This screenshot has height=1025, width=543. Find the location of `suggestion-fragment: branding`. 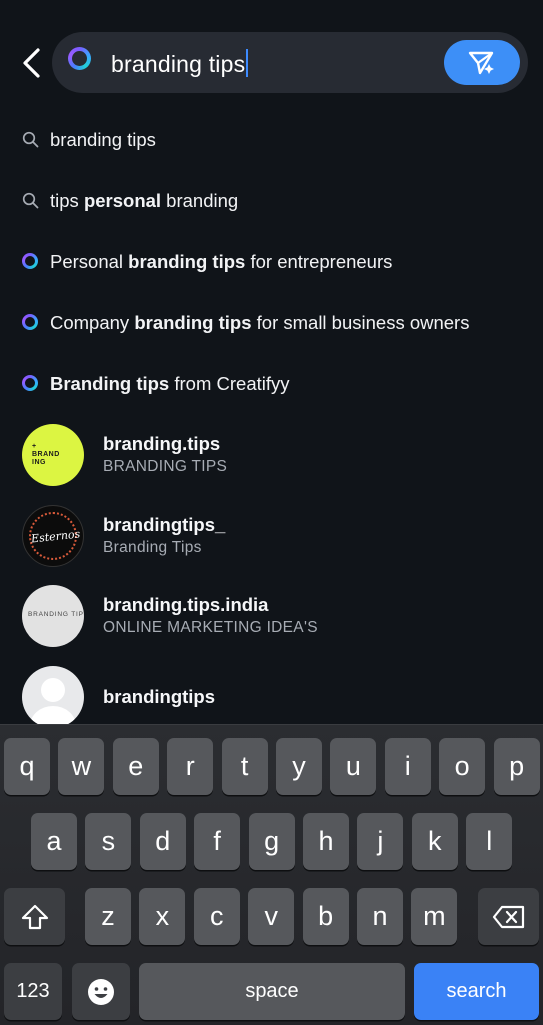

suggestion-fragment: branding is located at coordinates (200, 200).